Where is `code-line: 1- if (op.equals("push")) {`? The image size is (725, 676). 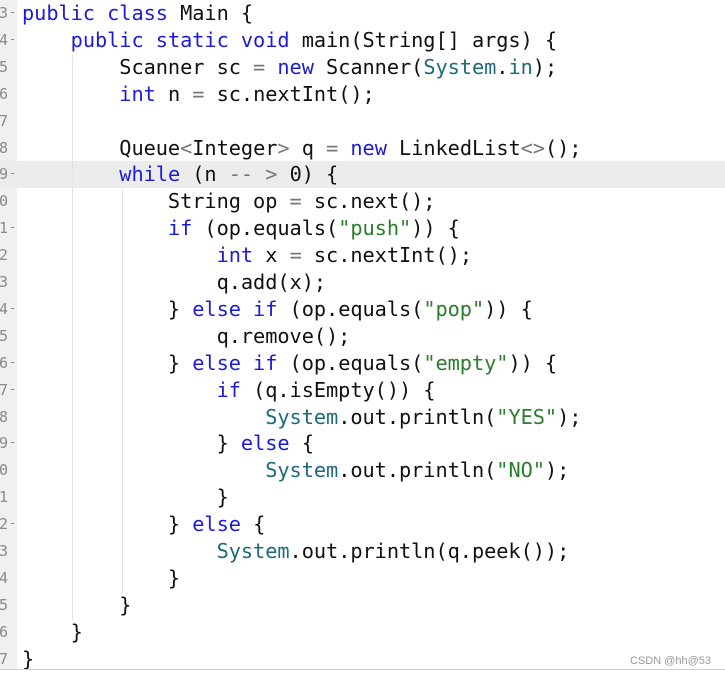
code-line: 1- if (op.equals("push")) { is located at coordinates (362, 228).